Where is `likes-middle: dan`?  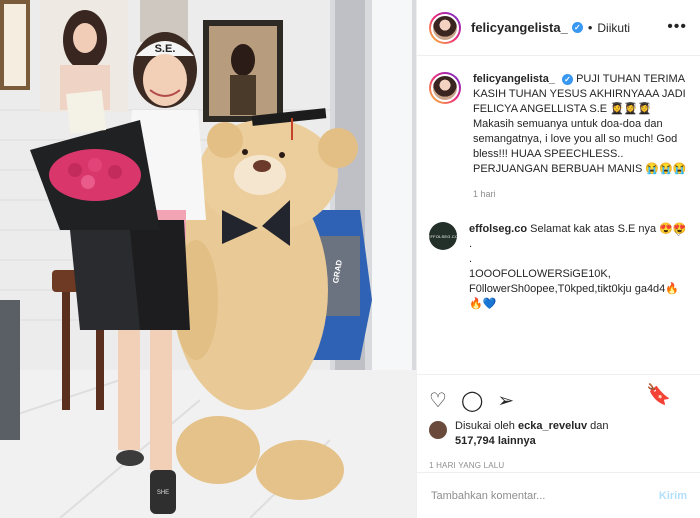 likes-middle: dan is located at coordinates (599, 426).